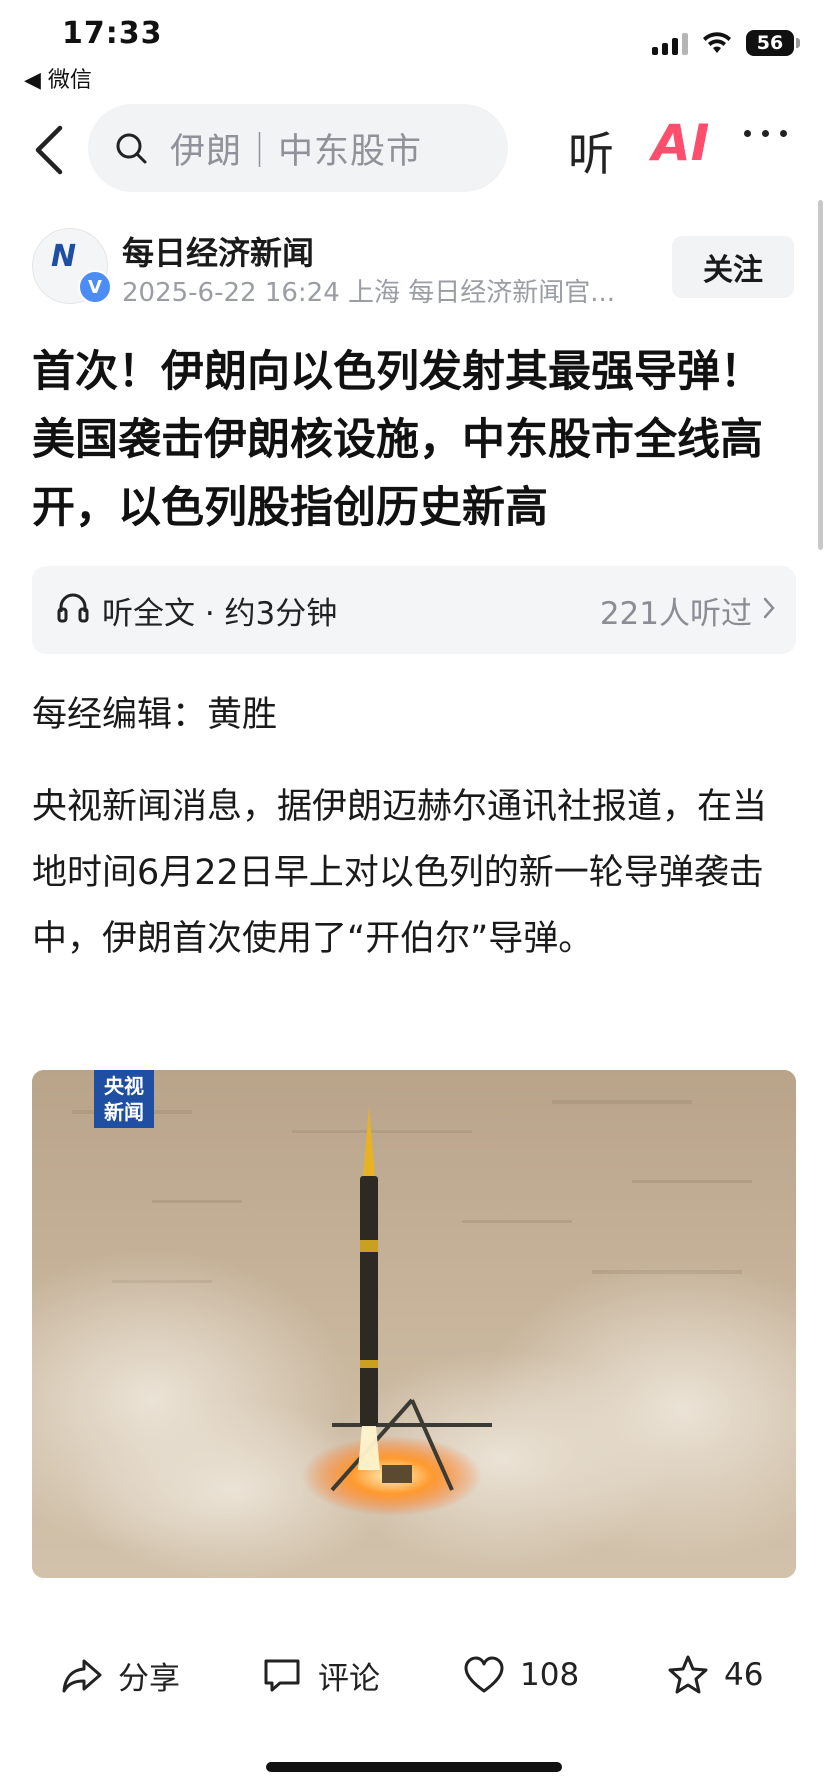 The width and height of the screenshot is (828, 1792). I want to click on favorite-button: 46, so click(714, 1675).